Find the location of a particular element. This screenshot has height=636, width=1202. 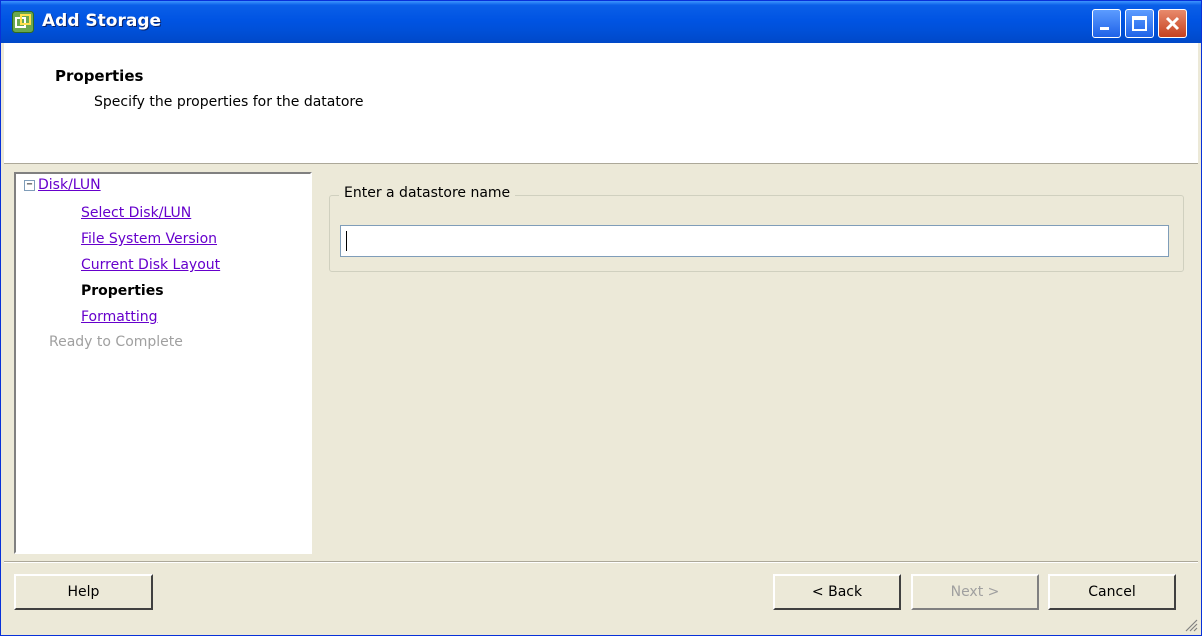

nav-item-file-system-version: File System Version is located at coordinates (149, 239).